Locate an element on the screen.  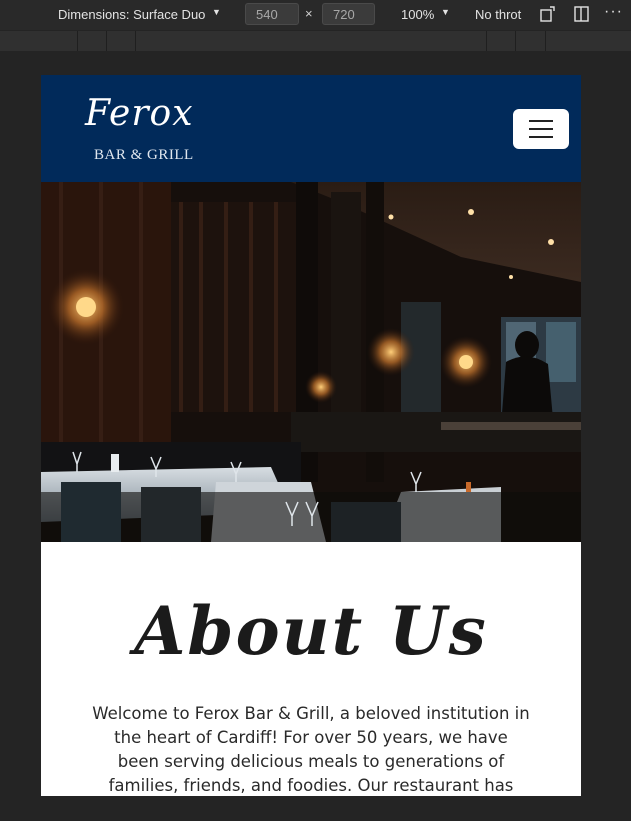
media-query-bar is located at coordinates (315, 41).